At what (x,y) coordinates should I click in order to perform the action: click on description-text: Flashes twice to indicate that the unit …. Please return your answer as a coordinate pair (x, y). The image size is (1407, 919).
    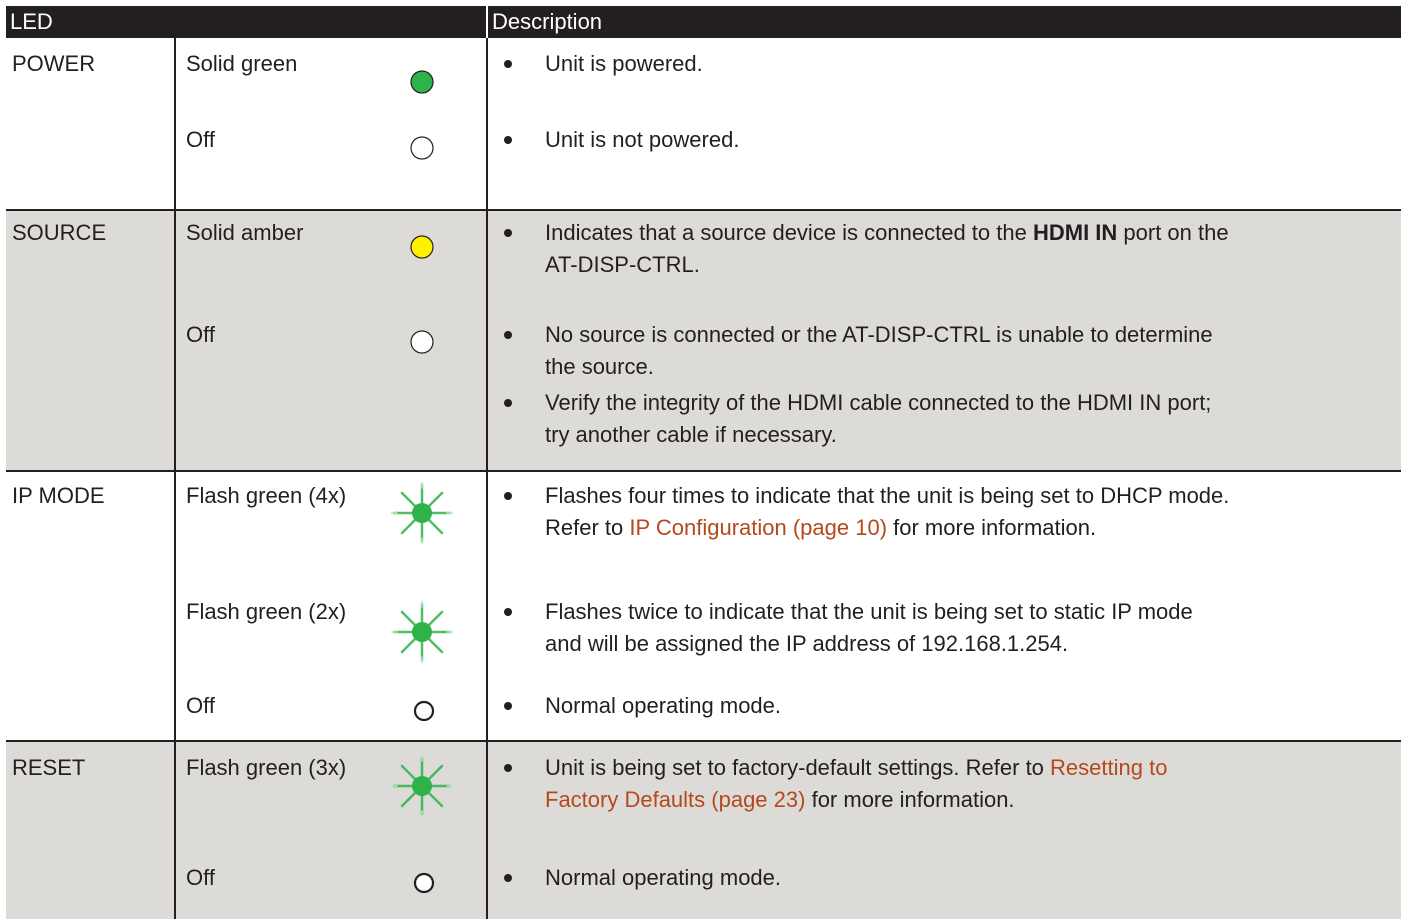
    Looking at the image, I should click on (869, 611).